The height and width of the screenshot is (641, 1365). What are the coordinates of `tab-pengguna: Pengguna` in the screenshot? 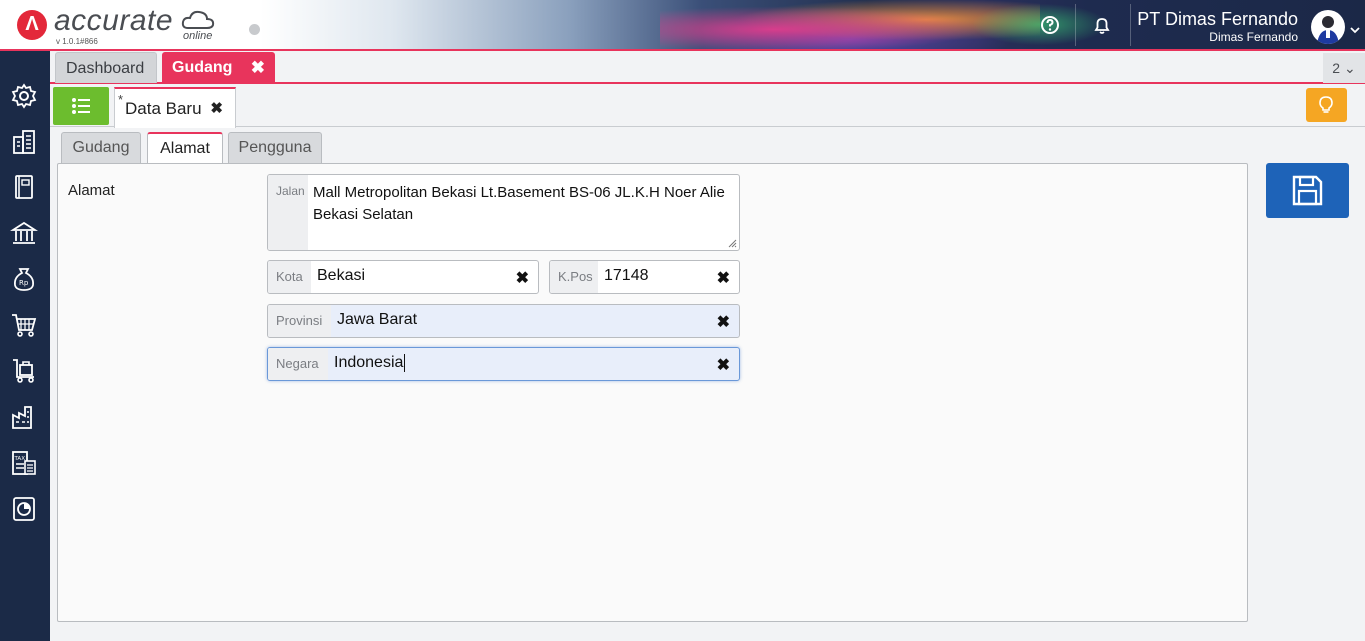 It's located at (275, 147).